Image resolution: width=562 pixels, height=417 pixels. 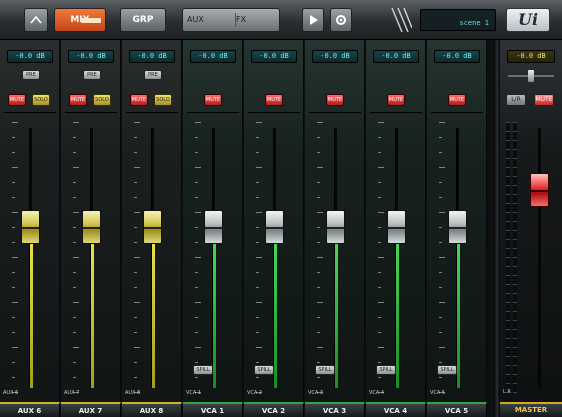 What do you see at coordinates (313, 20) in the screenshot?
I see `play-button` at bounding box center [313, 20].